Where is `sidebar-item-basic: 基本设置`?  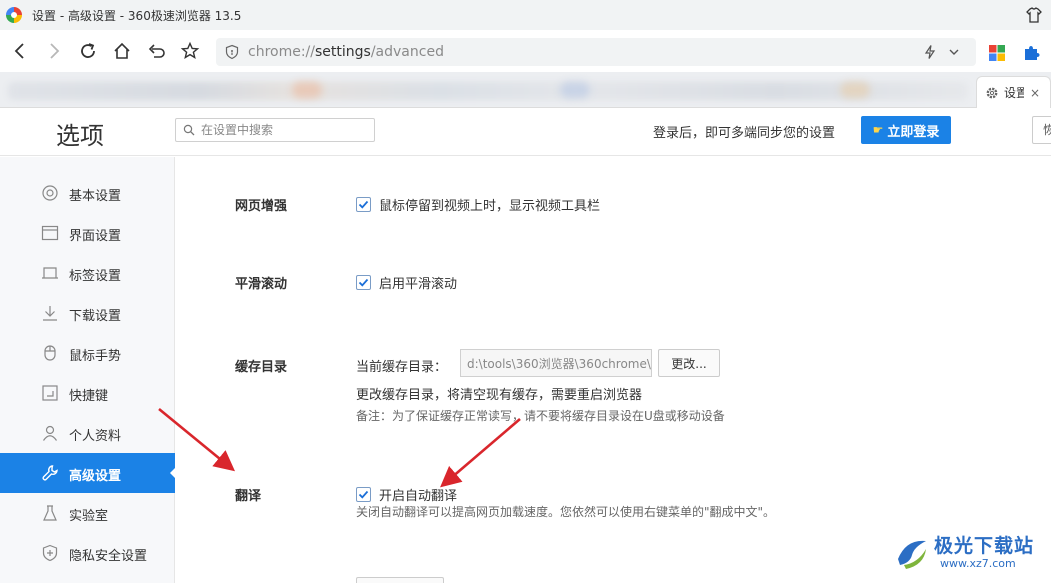
sidebar-item-basic: 基本设置 is located at coordinates (87, 193).